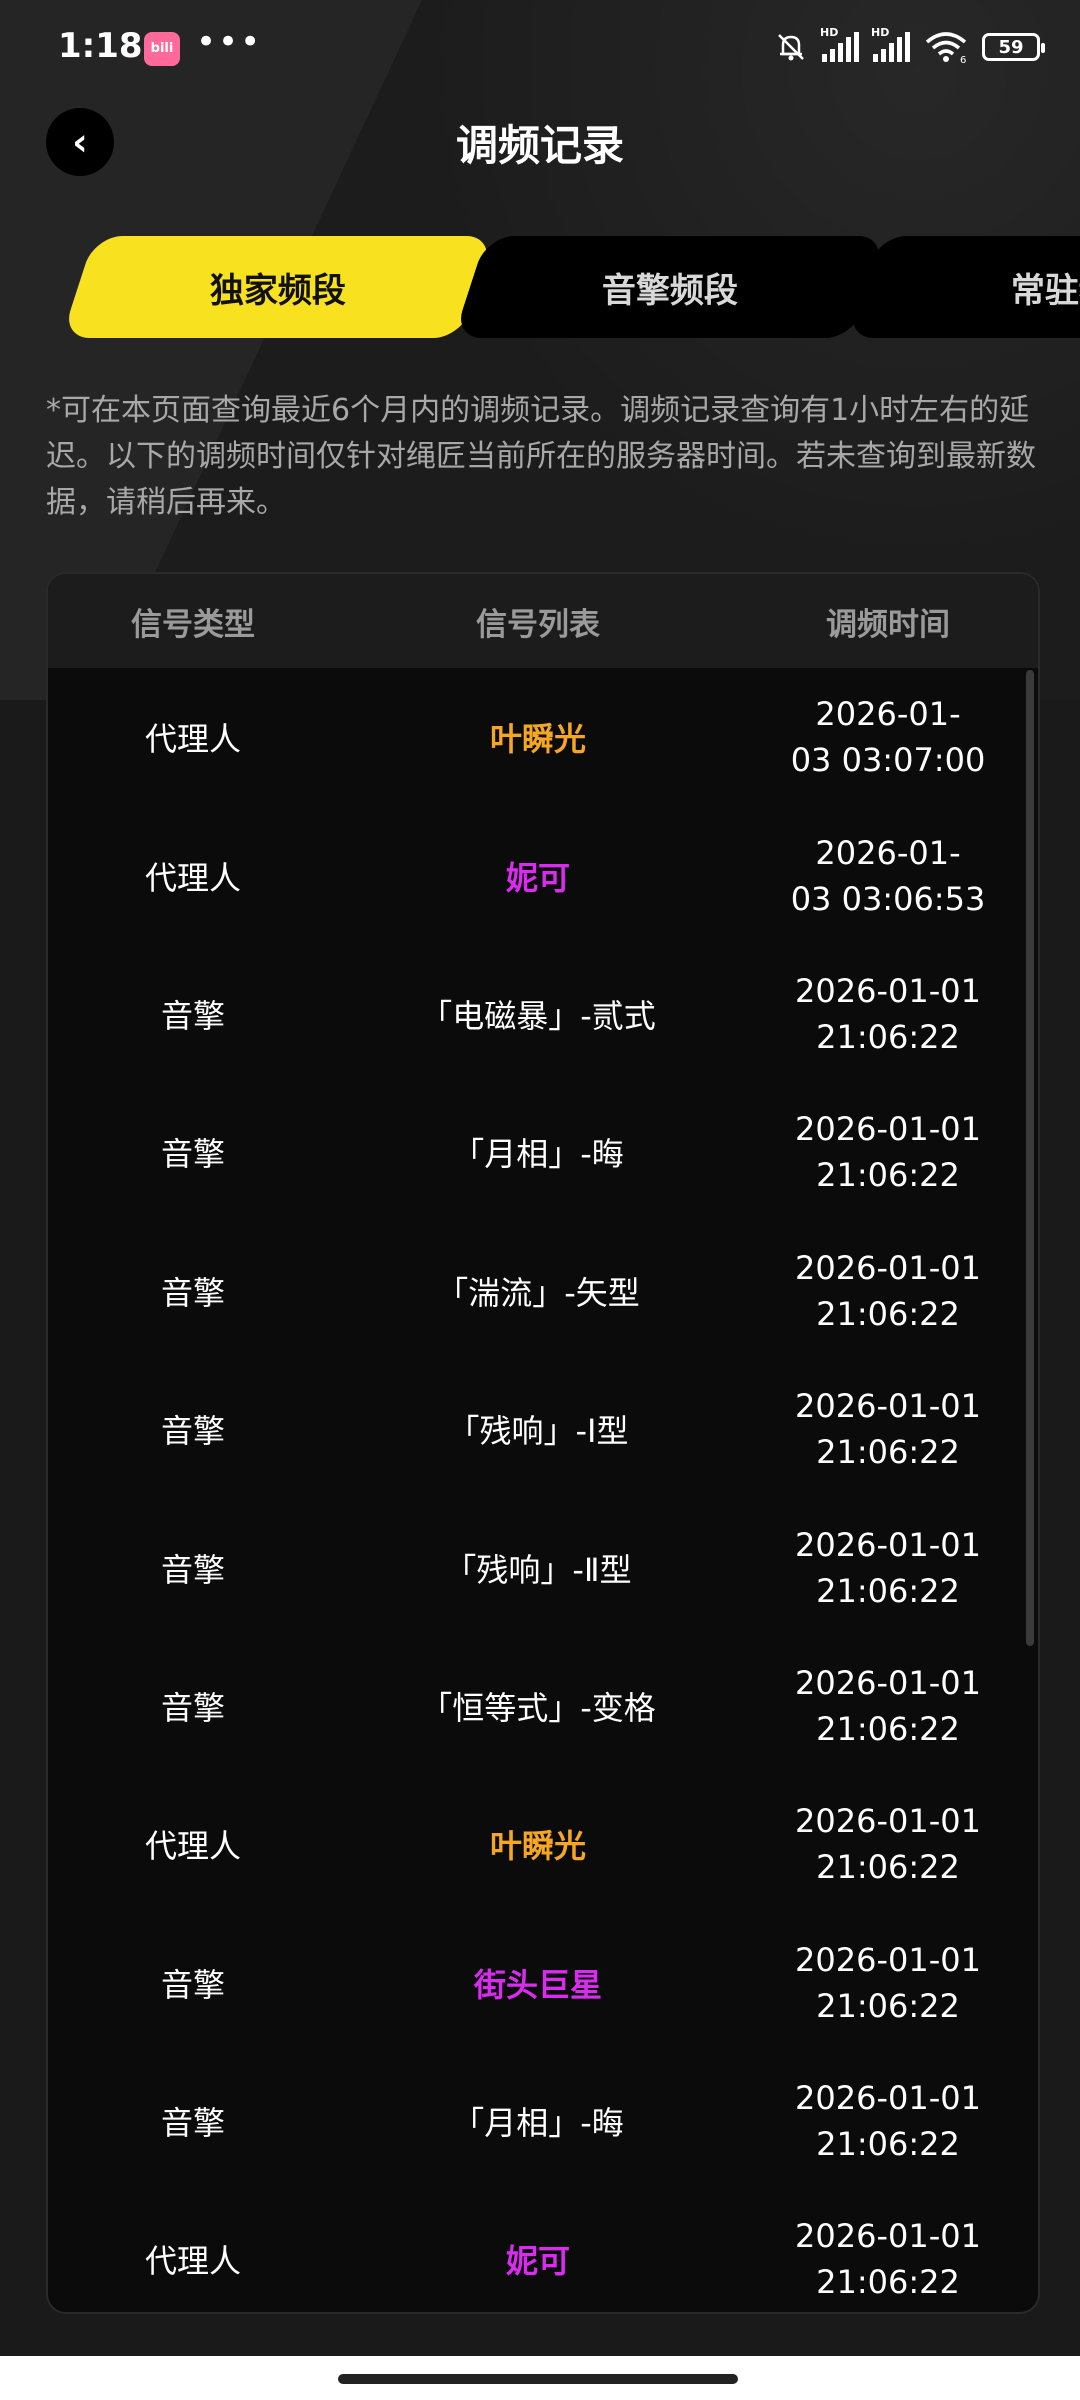  Describe the element at coordinates (1045, 290) in the screenshot. I see `tab-label: 常驻频` at that location.